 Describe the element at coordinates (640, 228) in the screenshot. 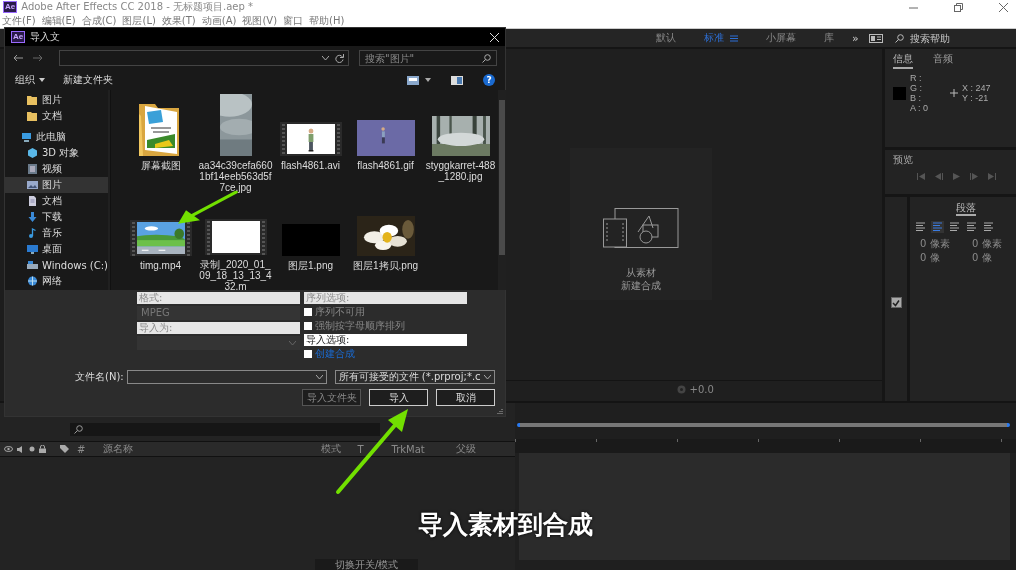

I see `new-composition-icon` at that location.